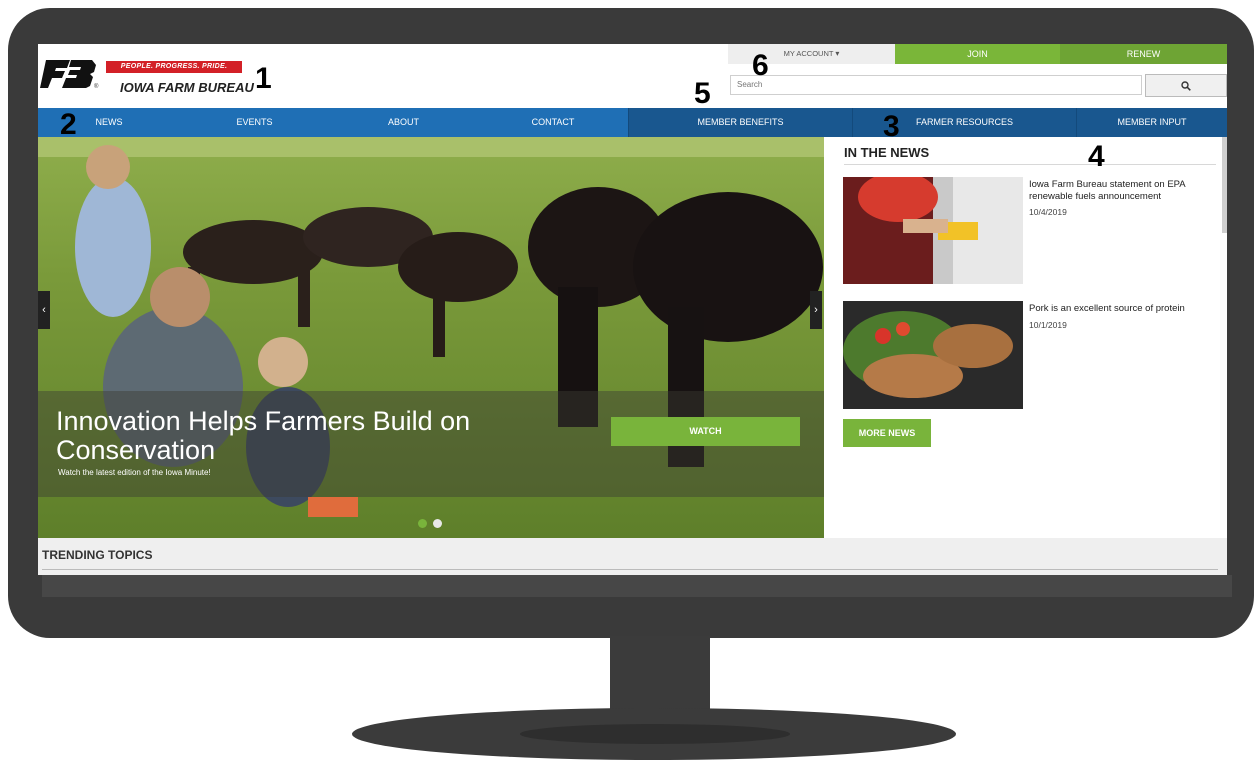  What do you see at coordinates (630, 569) in the screenshot?
I see `trending-divider` at bounding box center [630, 569].